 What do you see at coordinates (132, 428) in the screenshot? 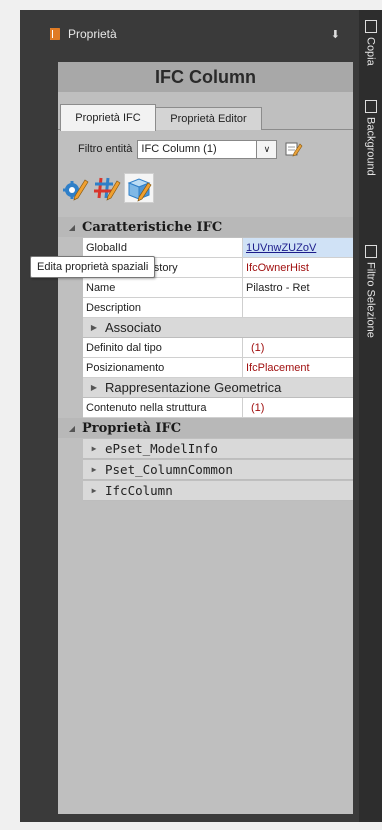
I see `group-label: Proprietà IFC` at bounding box center [132, 428].